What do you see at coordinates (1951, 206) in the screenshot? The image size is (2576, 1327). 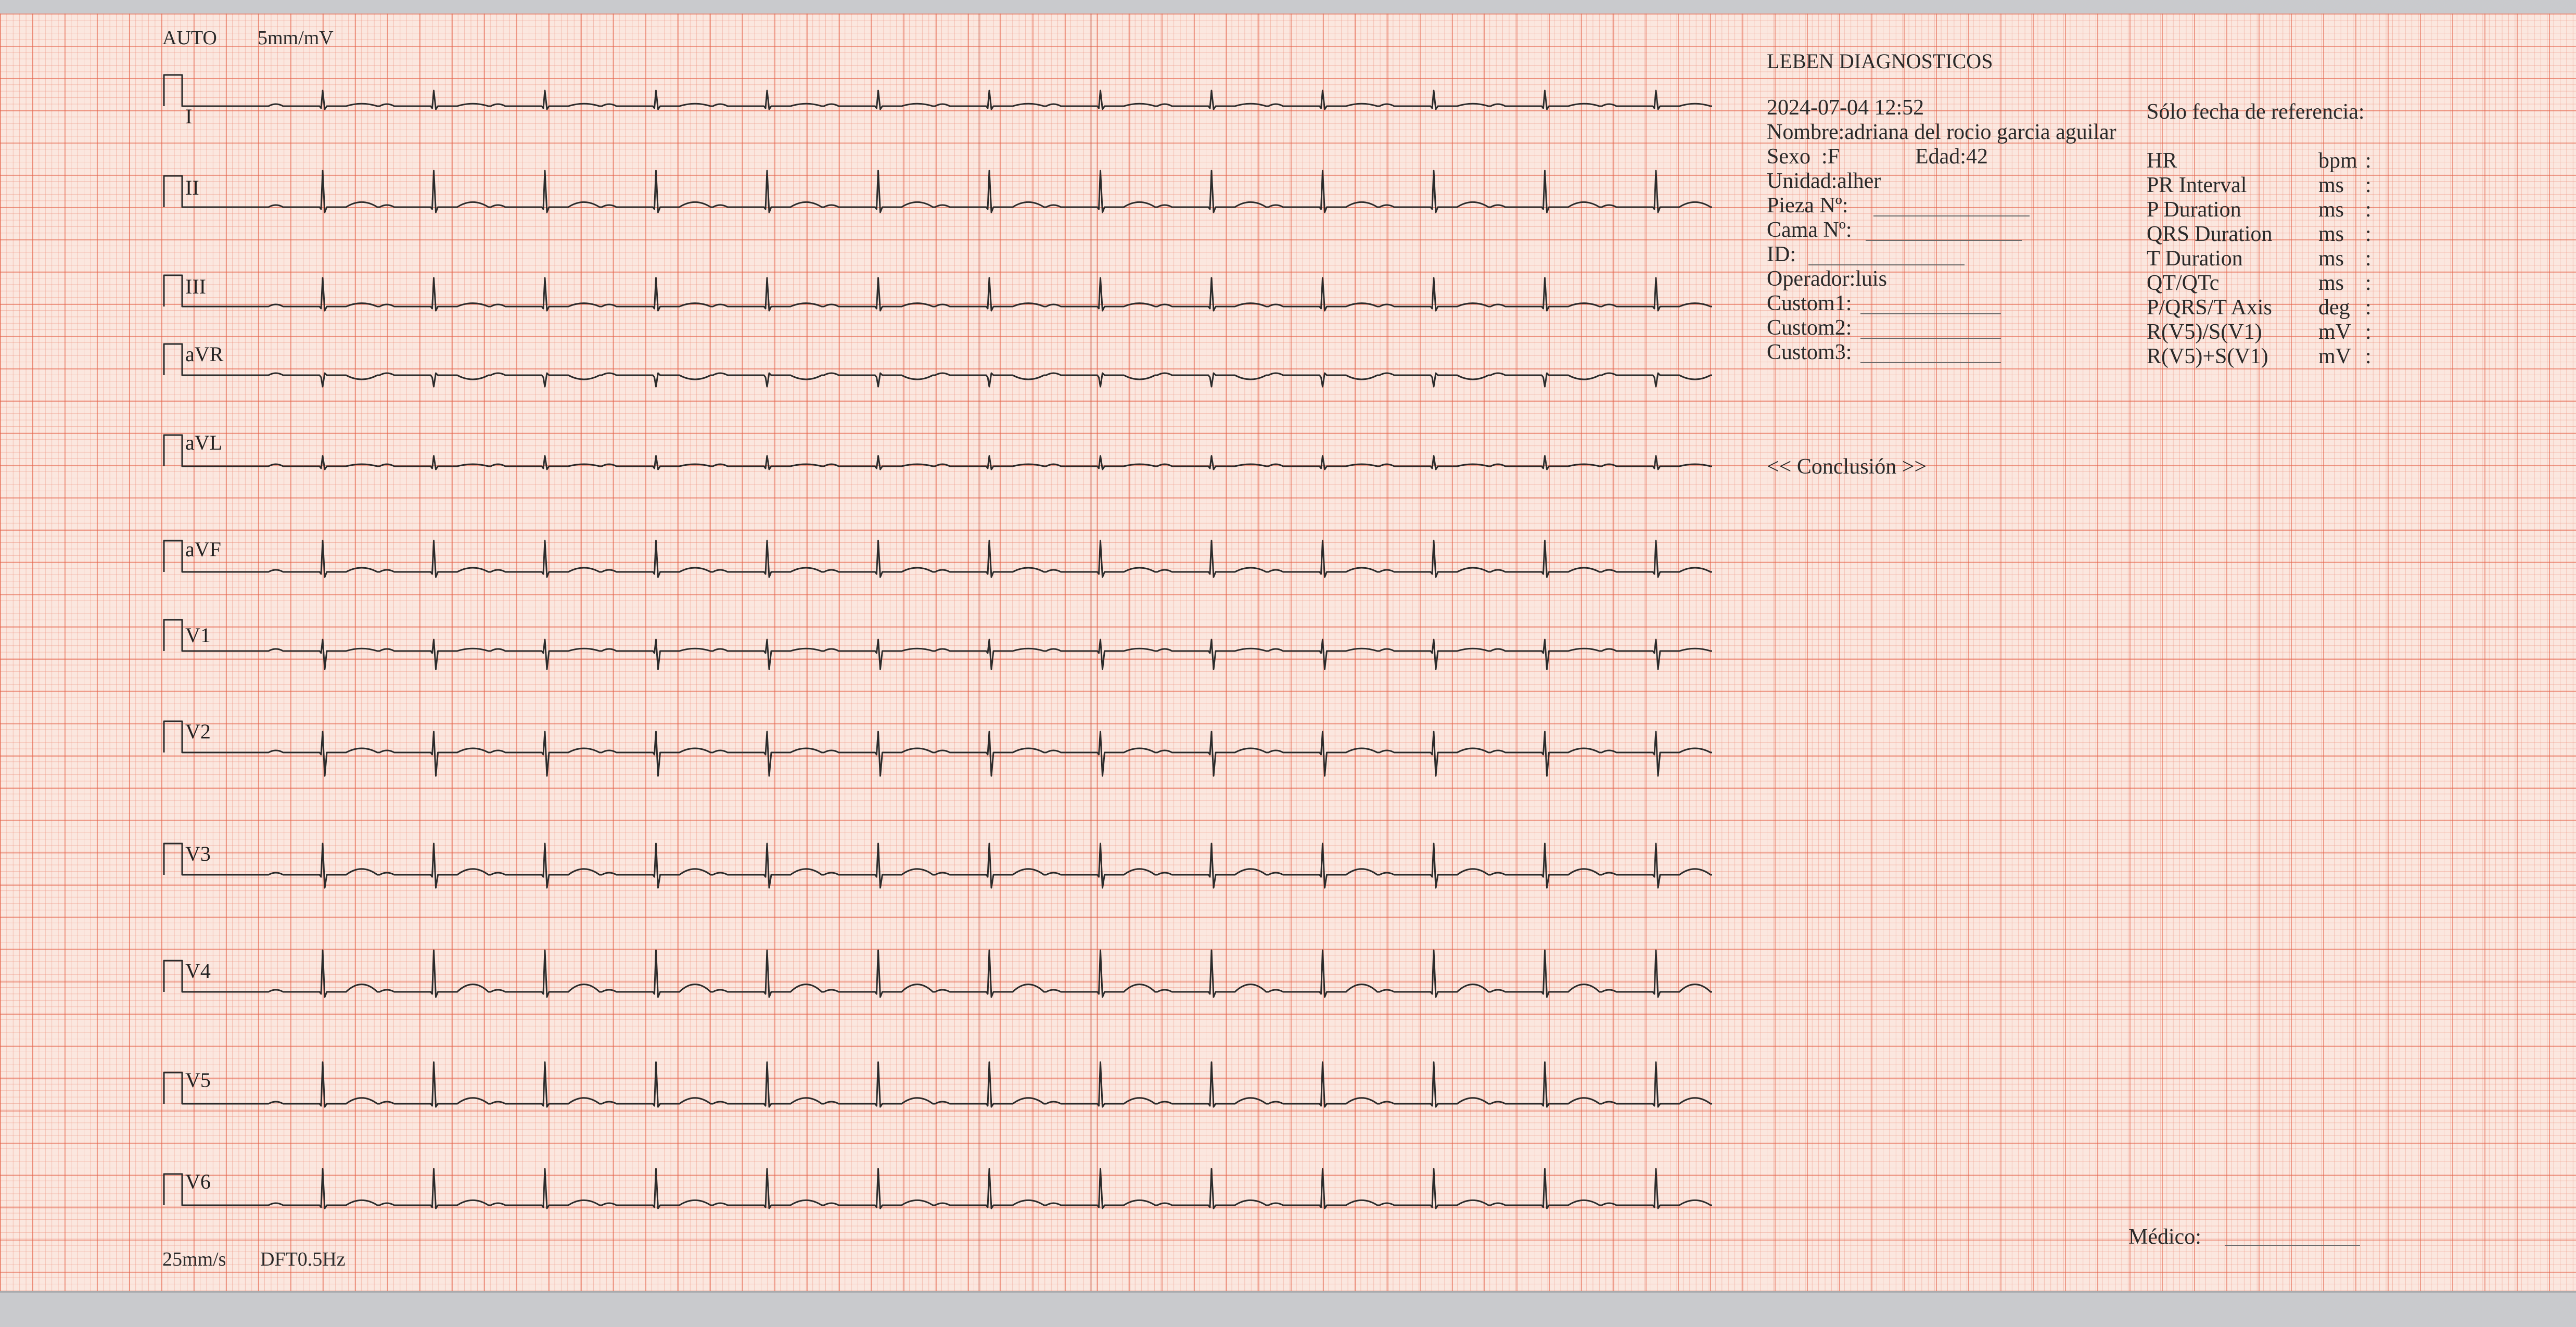 I see `room-blank-line` at bounding box center [1951, 206].